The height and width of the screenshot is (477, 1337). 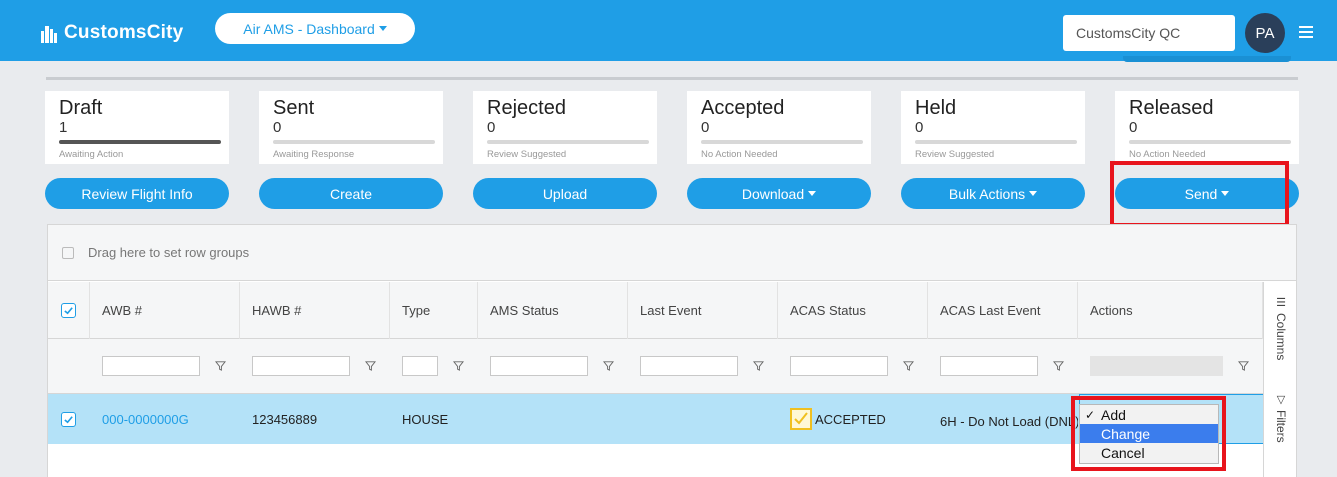 What do you see at coordinates (672, 253) in the screenshot?
I see `row-group-panel: Drag here to set row groups` at bounding box center [672, 253].